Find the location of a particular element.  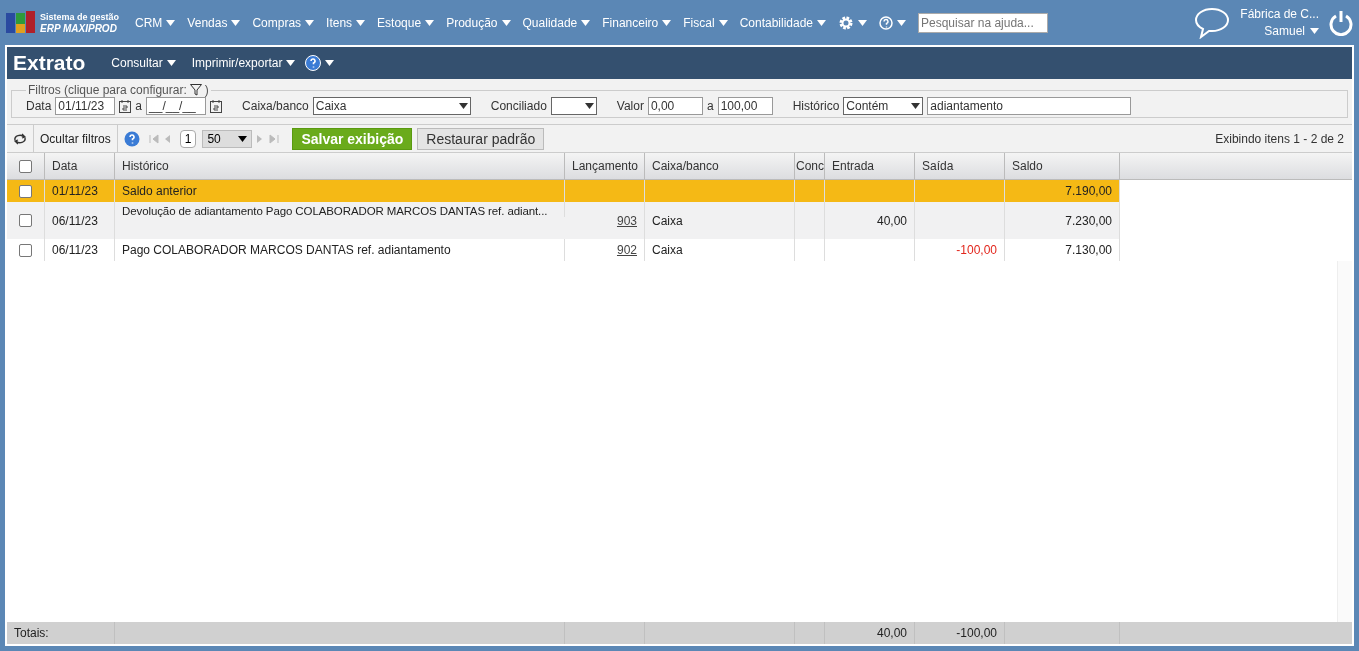

menu-item: Vendas is located at coordinates (214, 22).